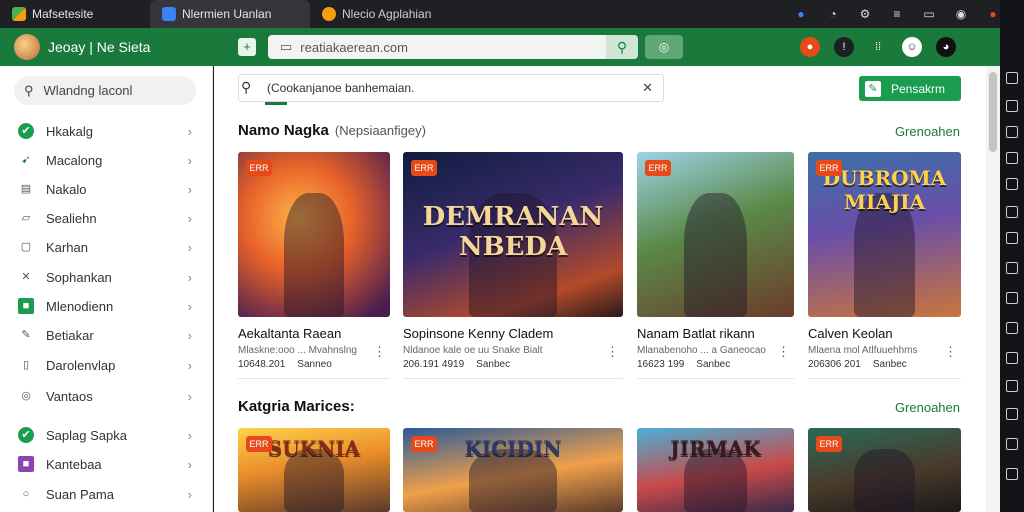  What do you see at coordinates (696, 333) in the screenshot?
I see `game-title: Nanam Batlat rikann` at bounding box center [696, 333].